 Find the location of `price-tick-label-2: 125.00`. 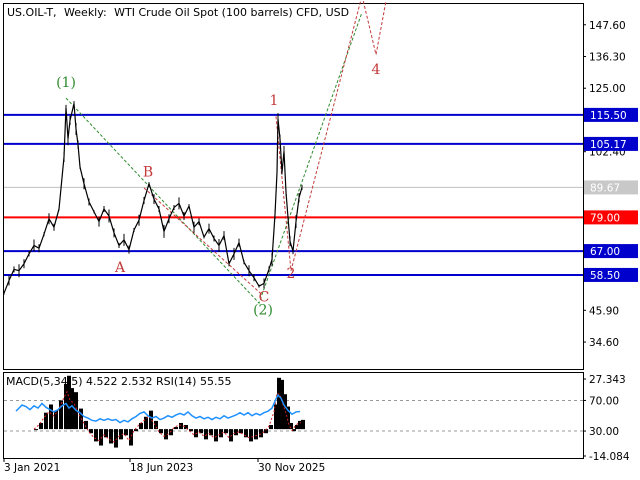

price-tick-label-2: 125.00 is located at coordinates (607, 89).